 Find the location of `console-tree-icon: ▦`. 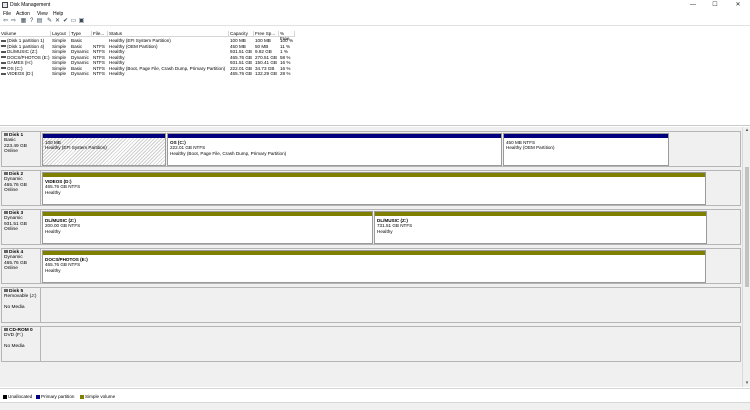

console-tree-icon: ▦ is located at coordinates (23, 21).